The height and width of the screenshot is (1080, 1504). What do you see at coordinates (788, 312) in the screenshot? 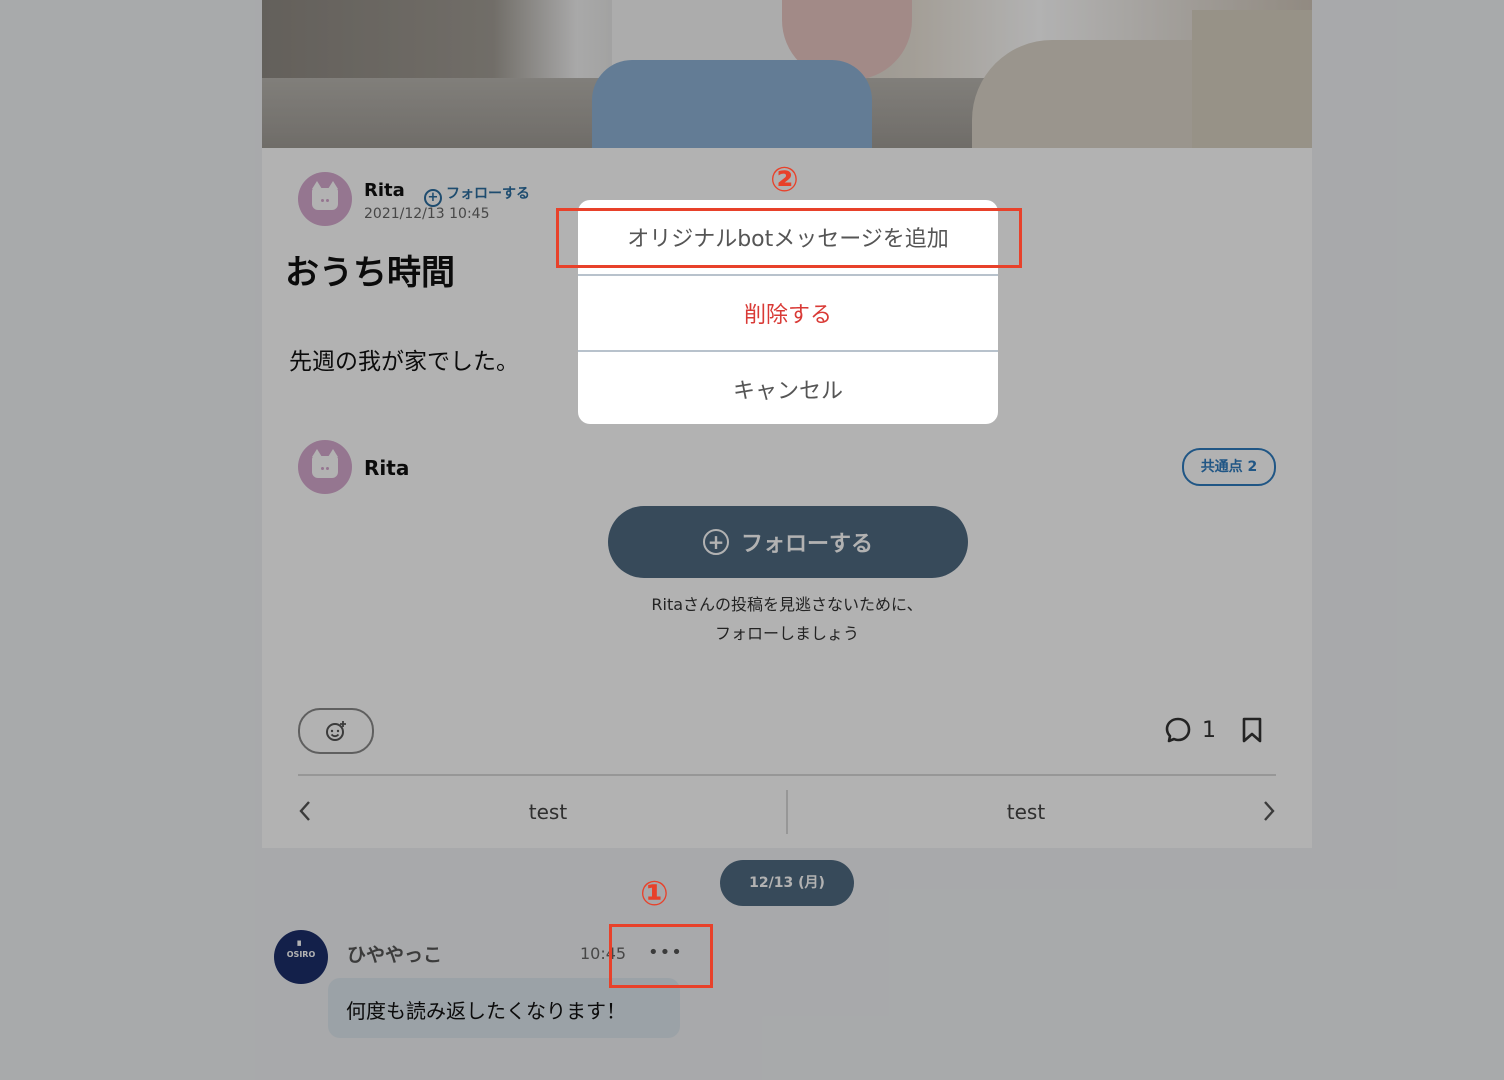
I see `delete-option: 削除する` at bounding box center [788, 312].